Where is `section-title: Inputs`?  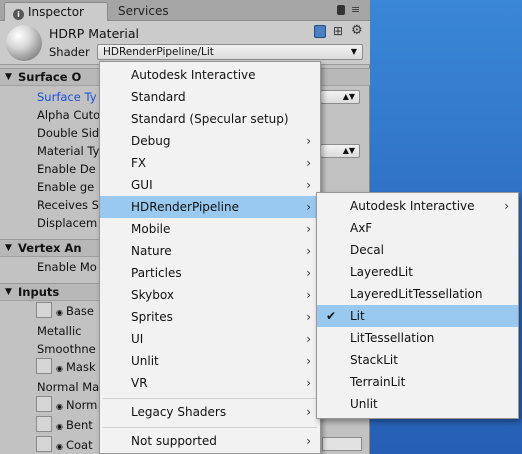
section-title: Inputs is located at coordinates (39, 292).